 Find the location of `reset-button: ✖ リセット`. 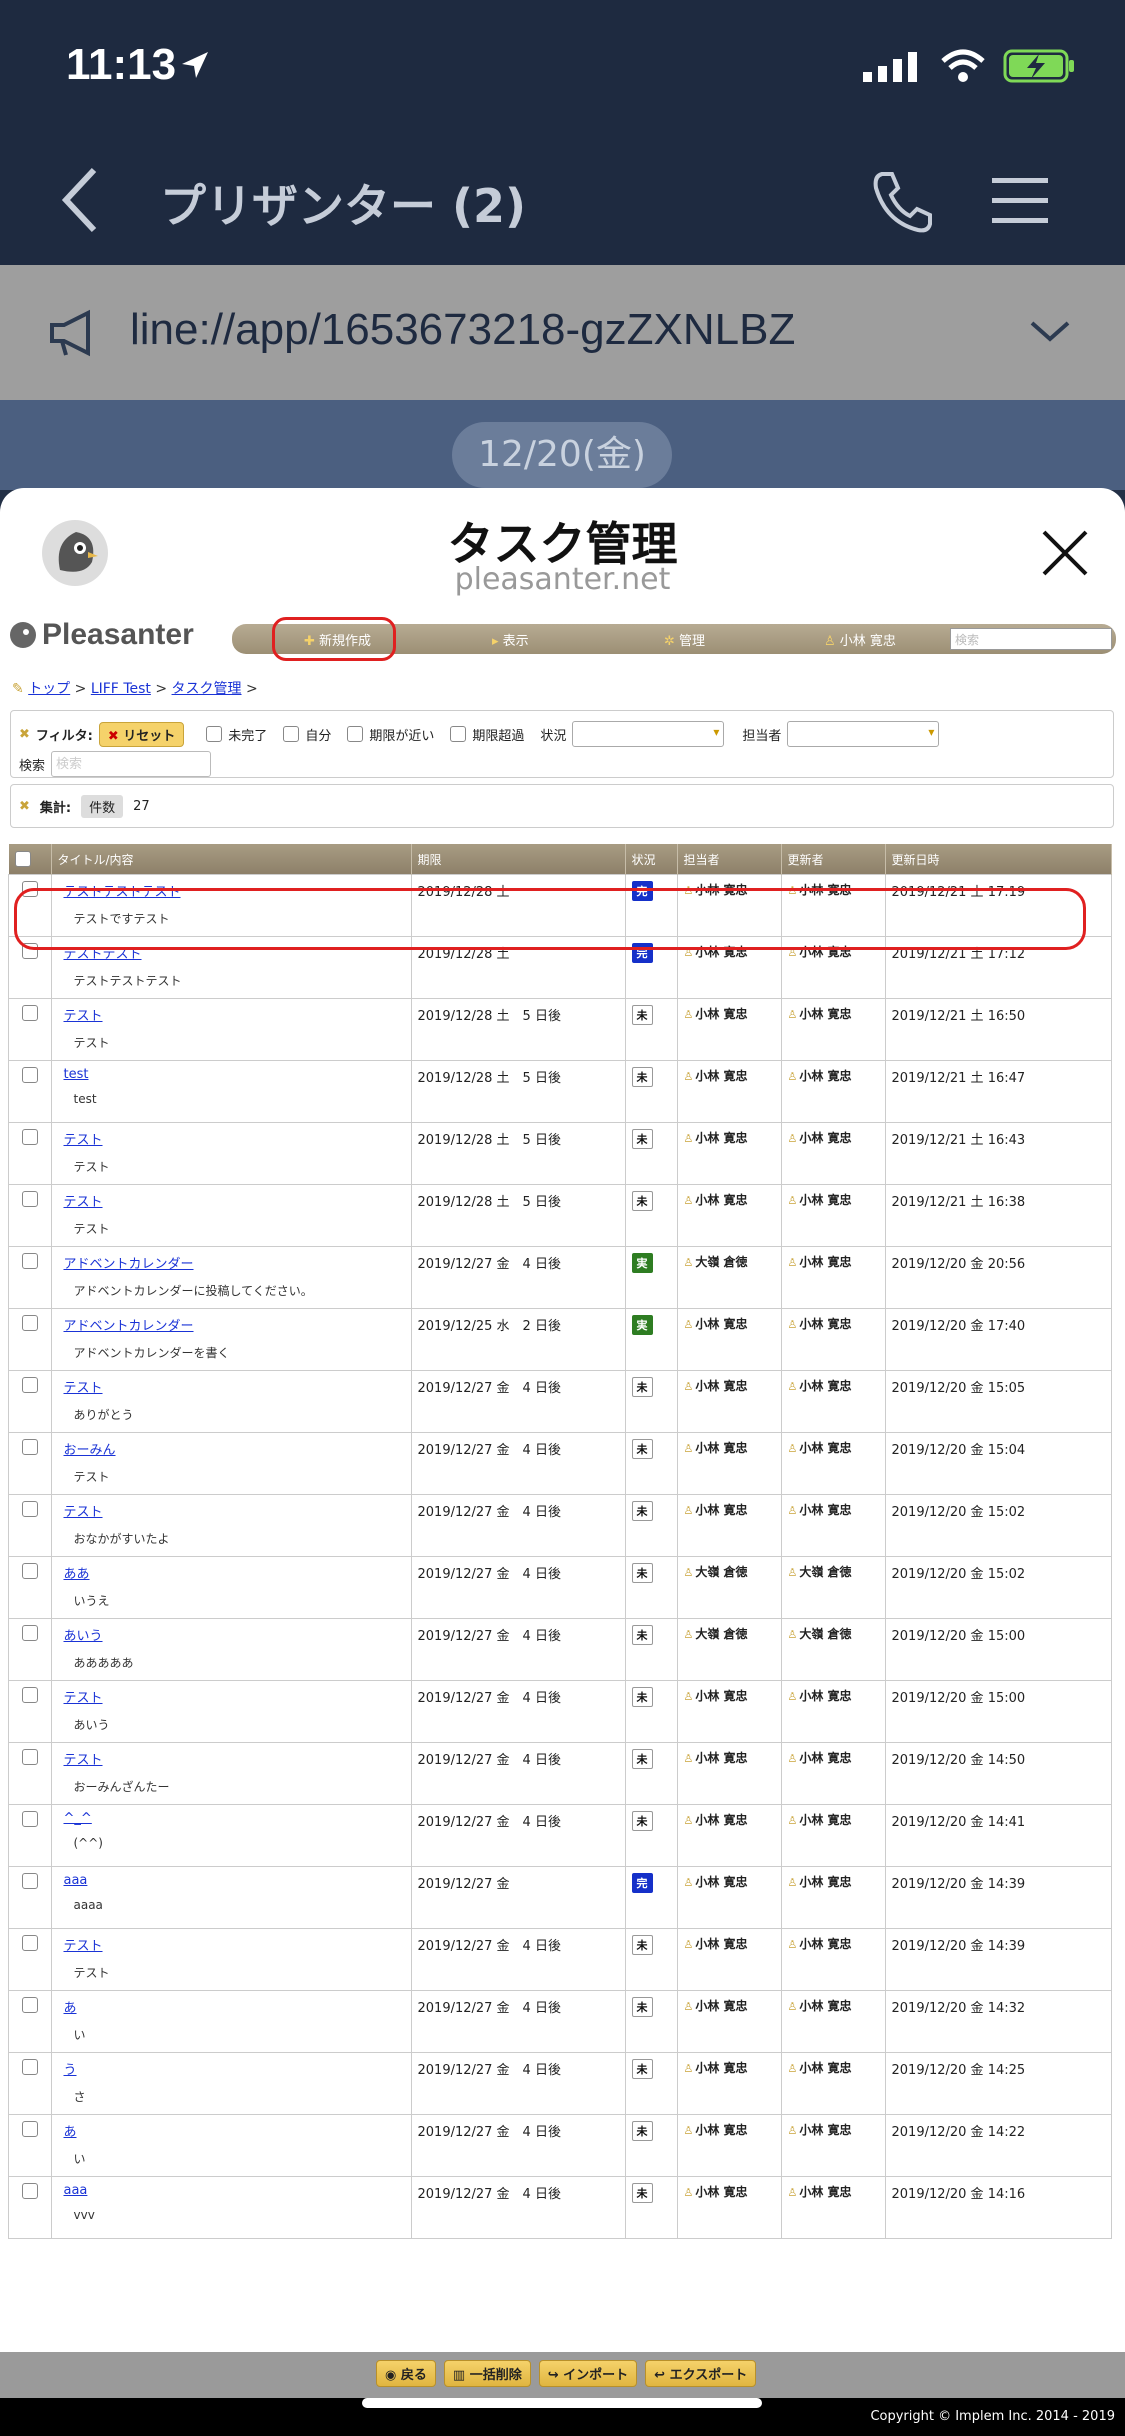

reset-button: ✖ リセット is located at coordinates (141, 734).